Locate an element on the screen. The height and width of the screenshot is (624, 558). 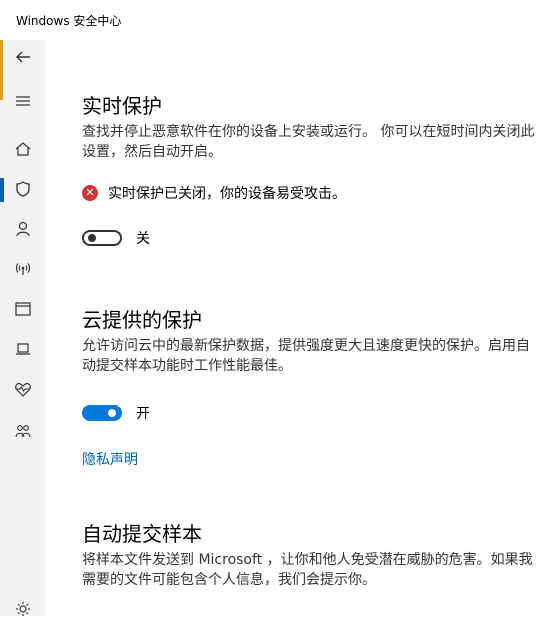
home-icon is located at coordinates (23, 149).